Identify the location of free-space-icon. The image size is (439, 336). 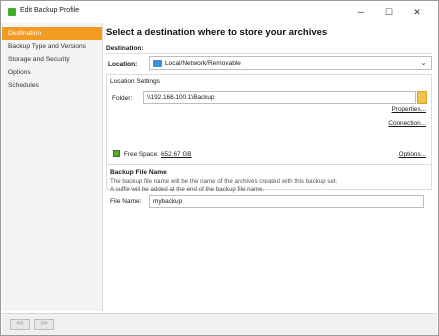
(116, 153).